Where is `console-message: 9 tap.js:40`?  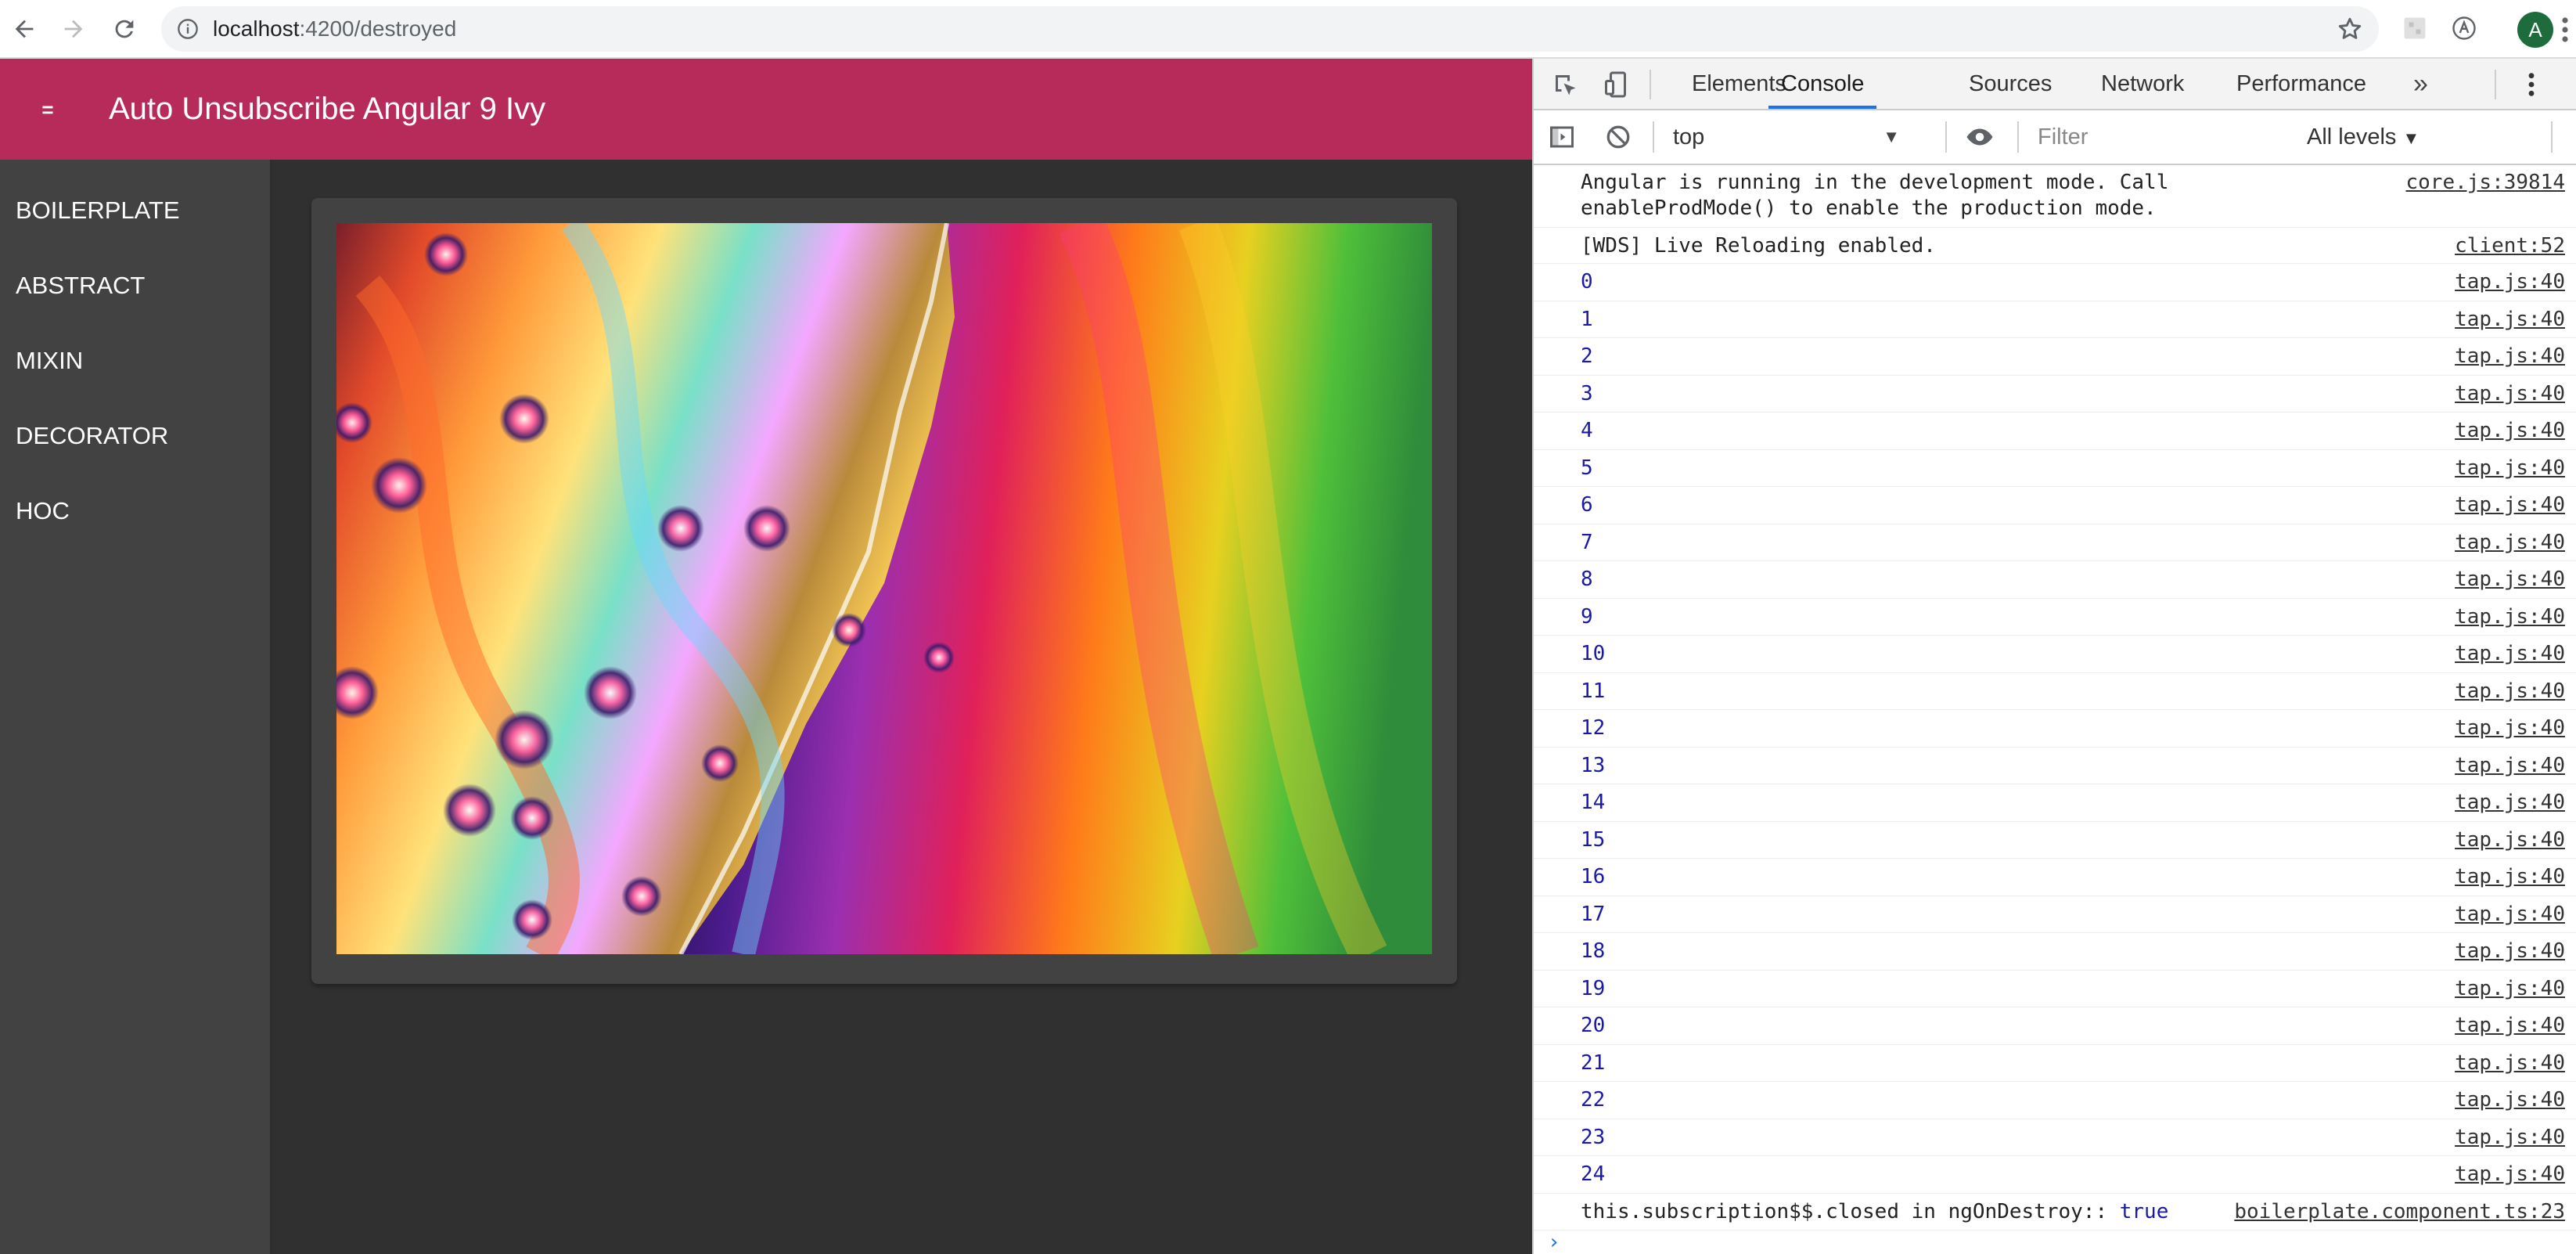
console-message: 9 tap.js:40 is located at coordinates (2055, 617).